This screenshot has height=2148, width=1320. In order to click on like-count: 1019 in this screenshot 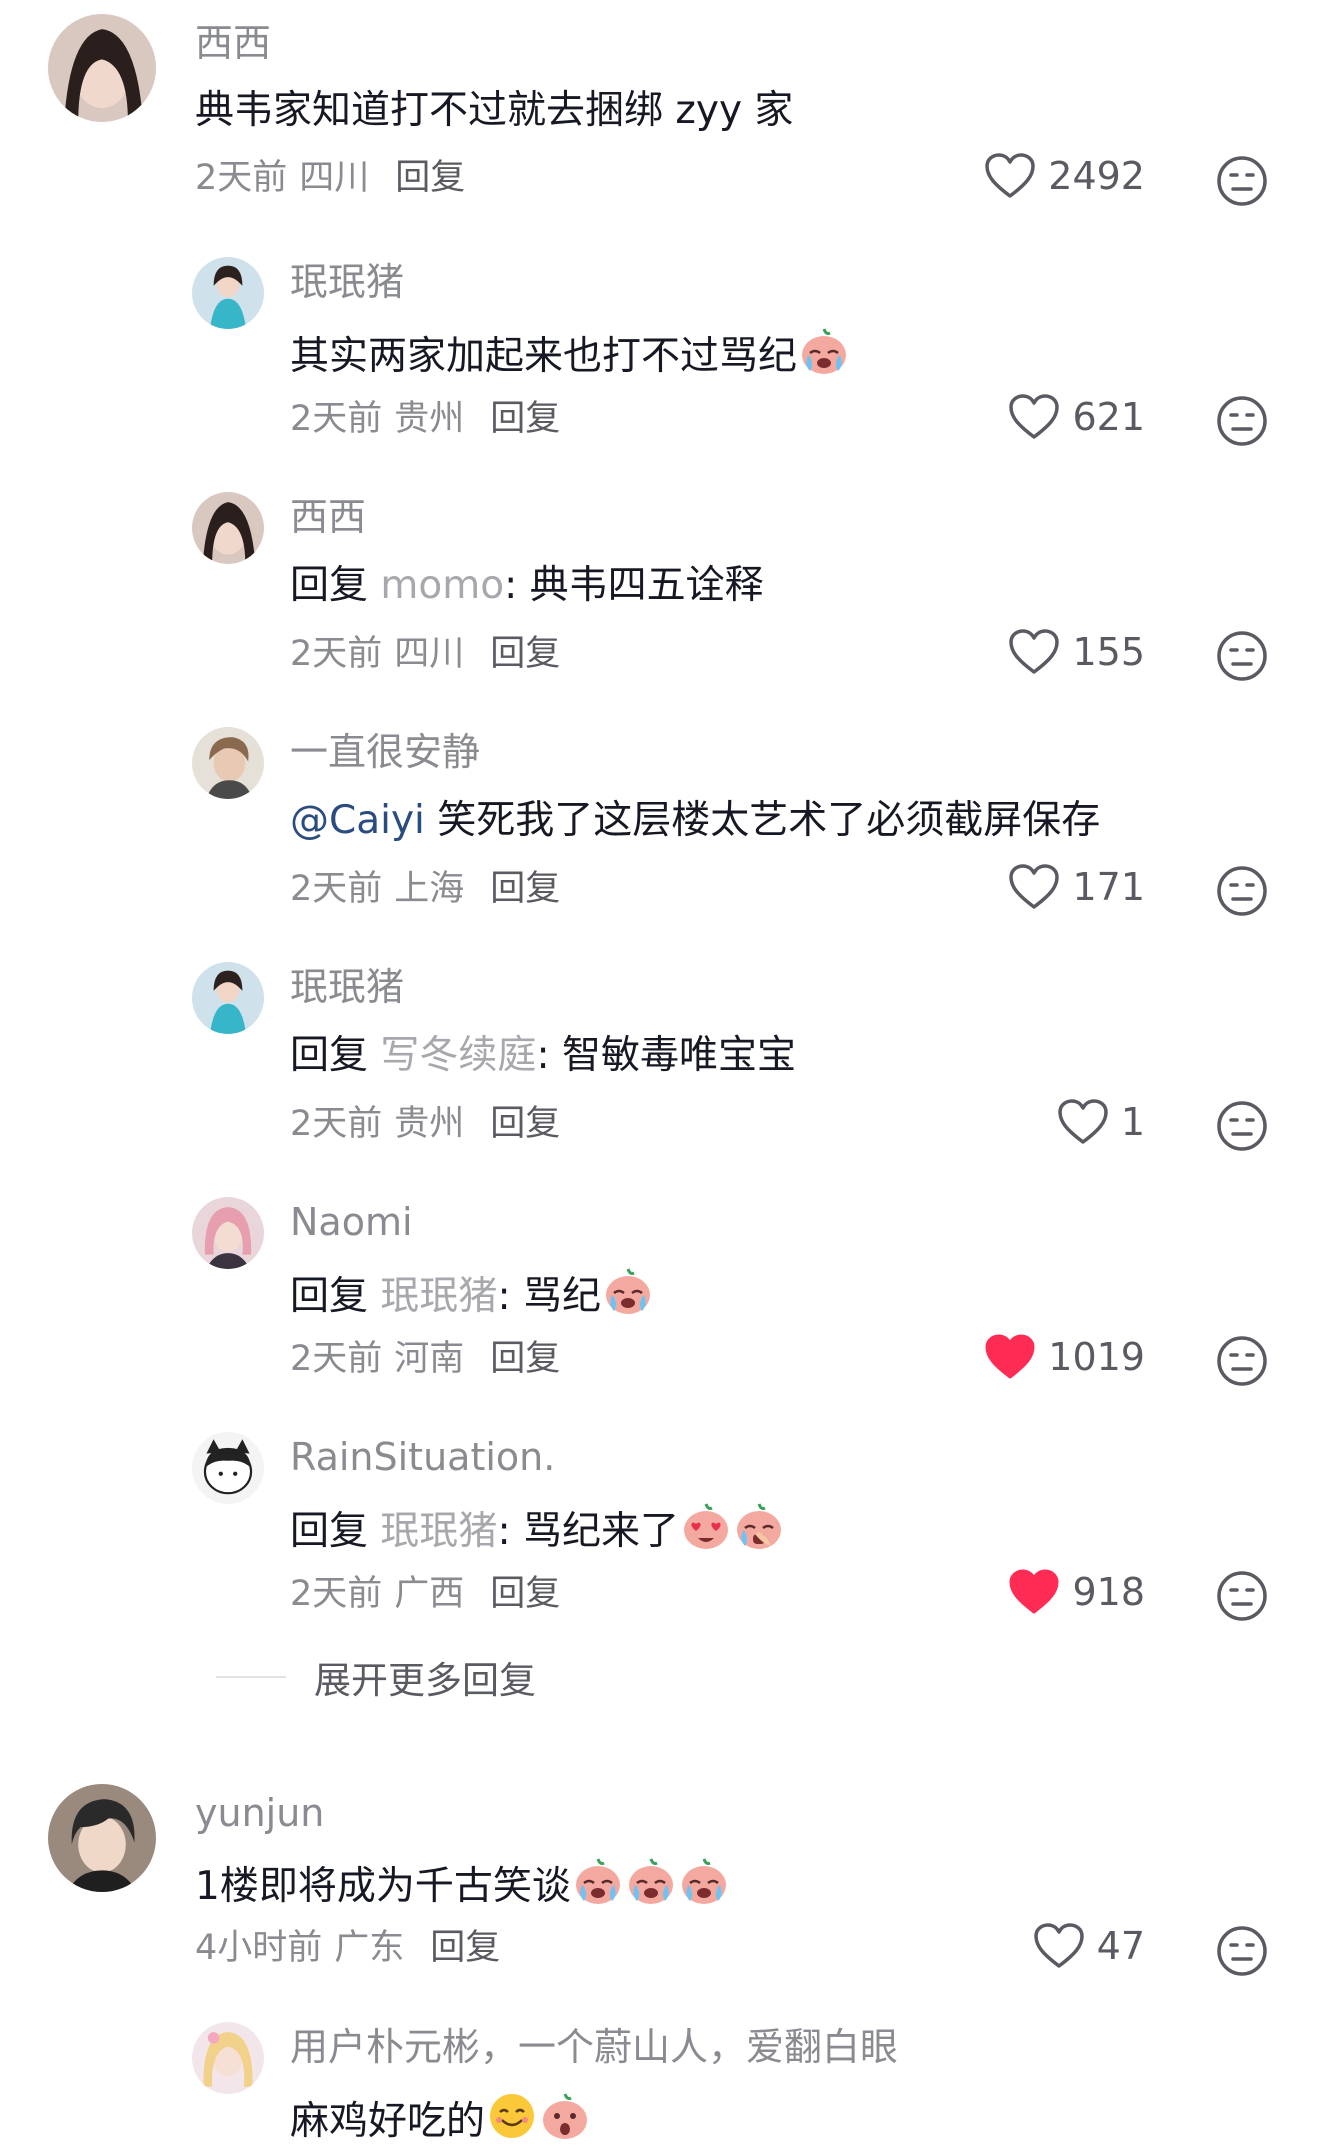, I will do `click(1096, 1357)`.